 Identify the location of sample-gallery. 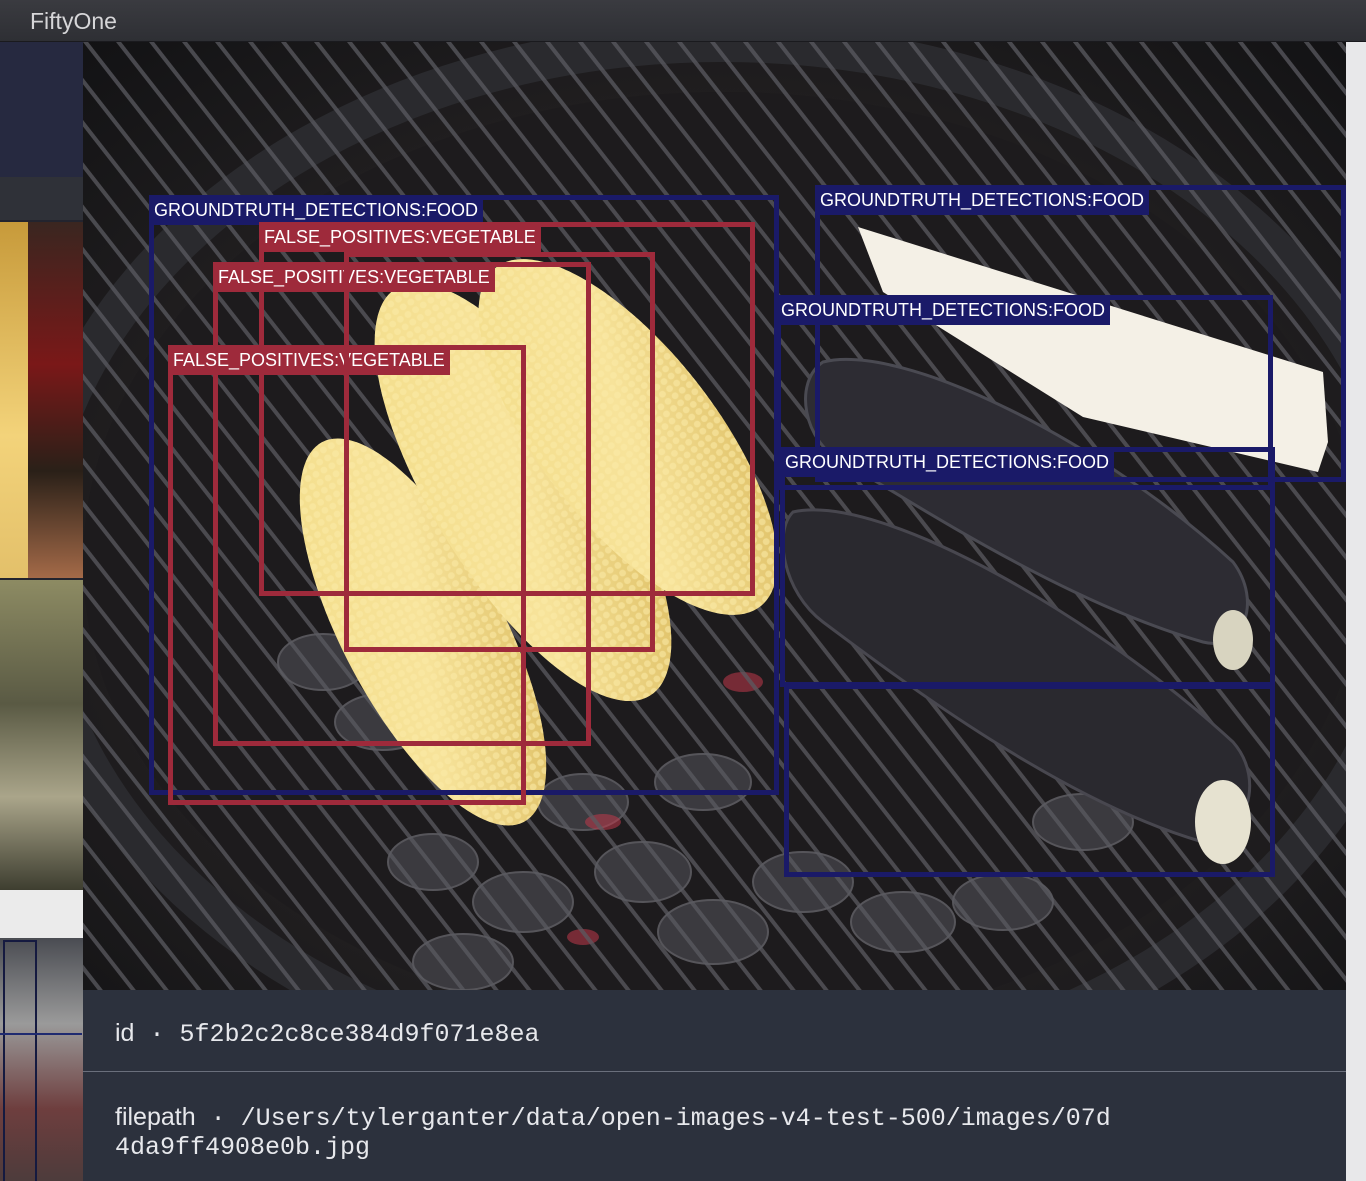
(41, 611).